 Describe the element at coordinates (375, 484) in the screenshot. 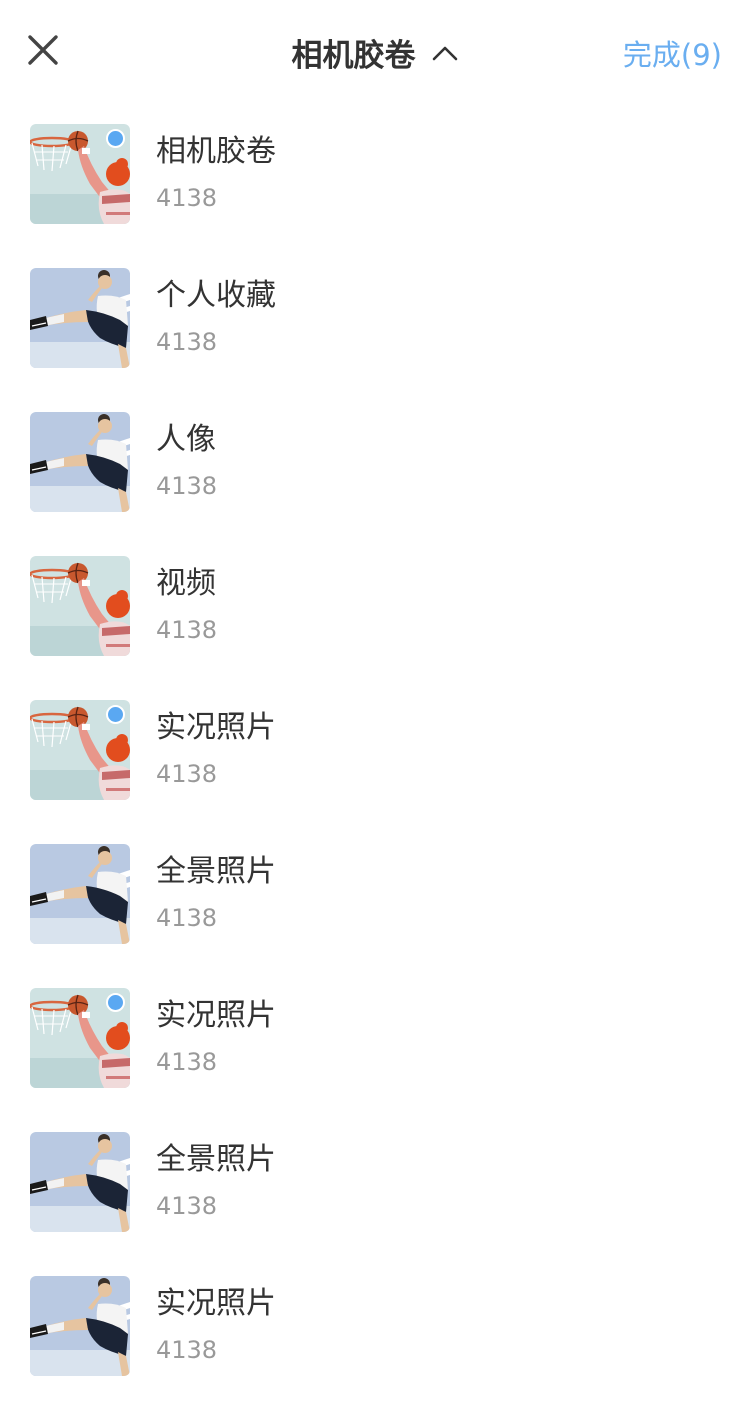

I see `album-row: 人像 4138` at that location.